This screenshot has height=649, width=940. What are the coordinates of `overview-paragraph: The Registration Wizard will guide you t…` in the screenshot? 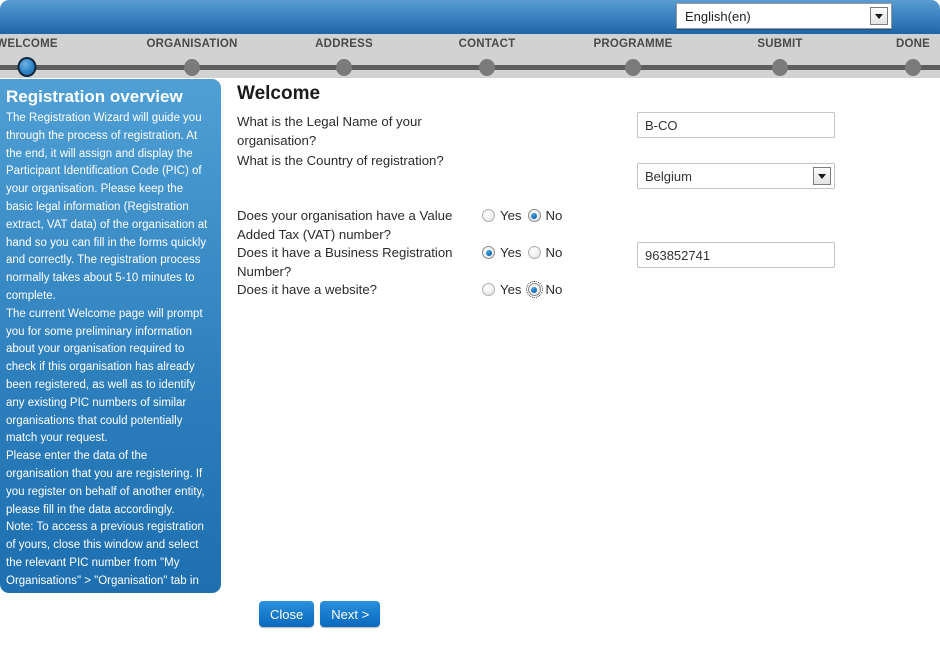 It's located at (107, 207).